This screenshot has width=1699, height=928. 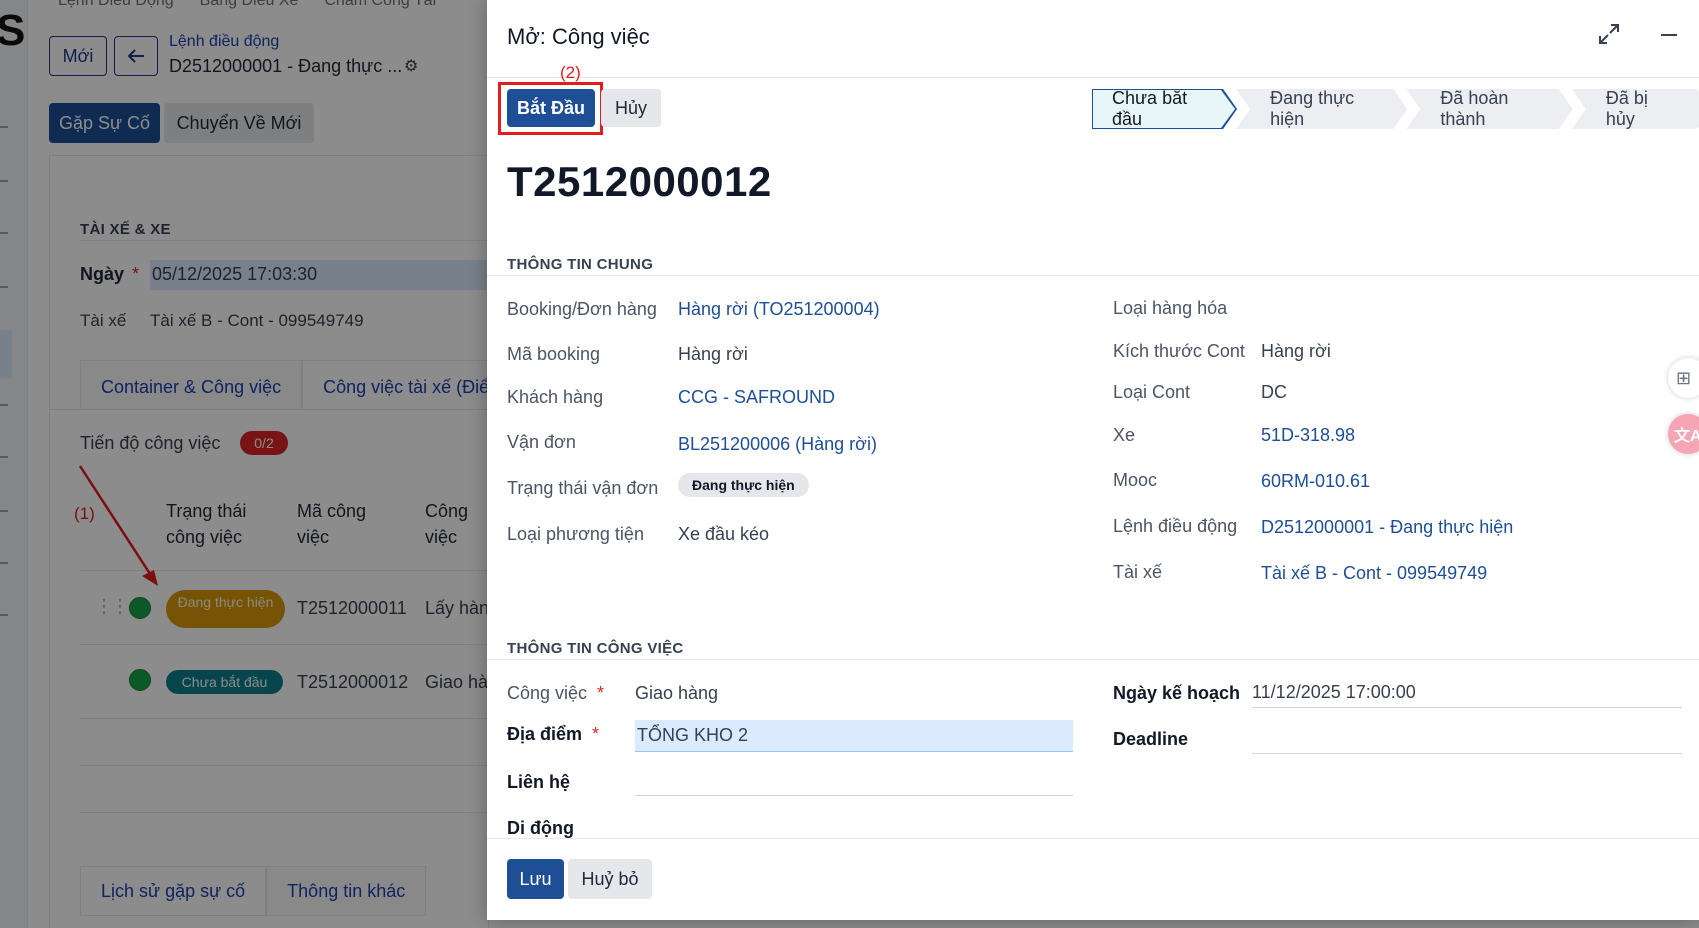 I want to click on tab-incident-history: Lịch sử gặp sự cố, so click(x=173, y=891).